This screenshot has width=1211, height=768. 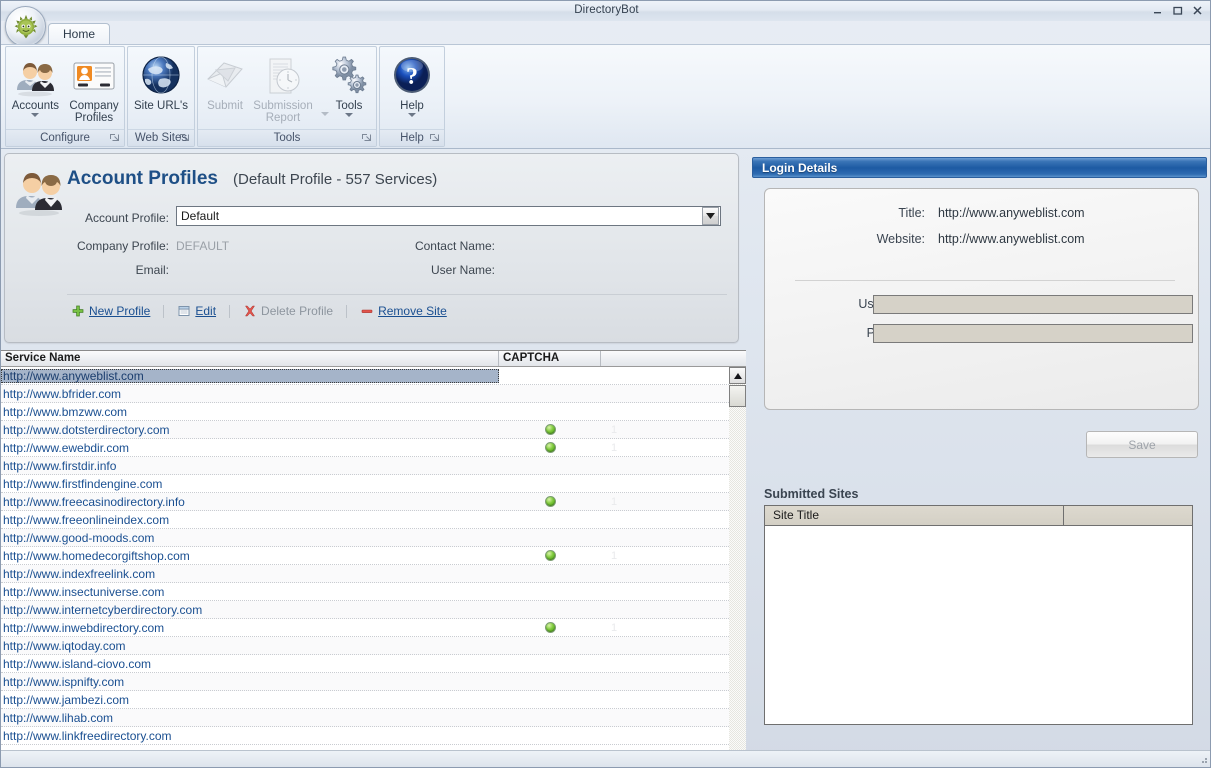 I want to click on scrollbar-thumb, so click(x=737, y=396).